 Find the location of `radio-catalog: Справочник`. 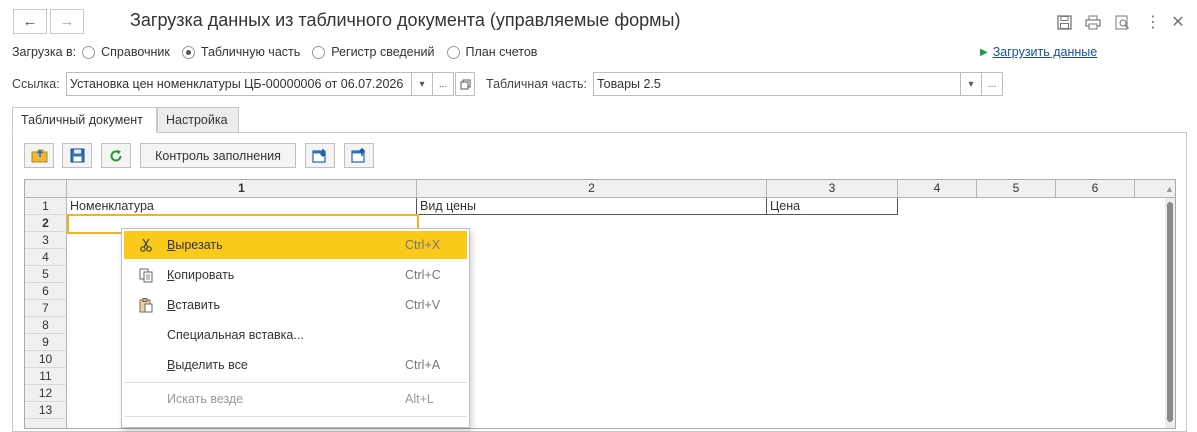

radio-catalog: Справочник is located at coordinates (126, 52).